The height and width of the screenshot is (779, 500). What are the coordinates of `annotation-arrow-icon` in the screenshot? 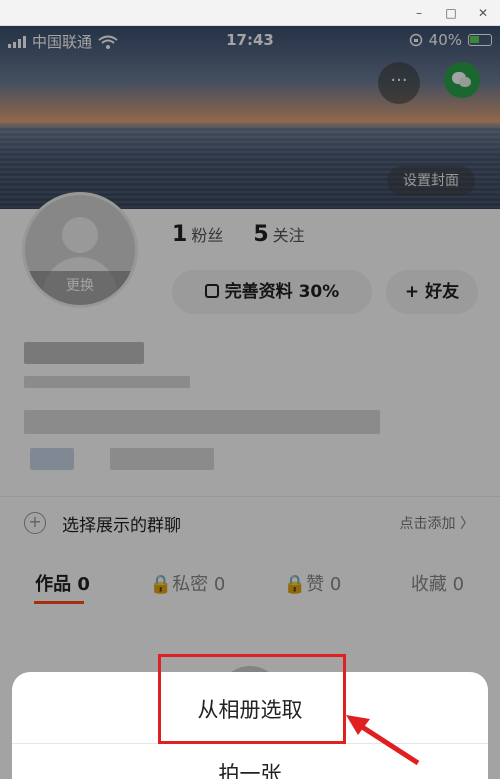 It's located at (383, 740).